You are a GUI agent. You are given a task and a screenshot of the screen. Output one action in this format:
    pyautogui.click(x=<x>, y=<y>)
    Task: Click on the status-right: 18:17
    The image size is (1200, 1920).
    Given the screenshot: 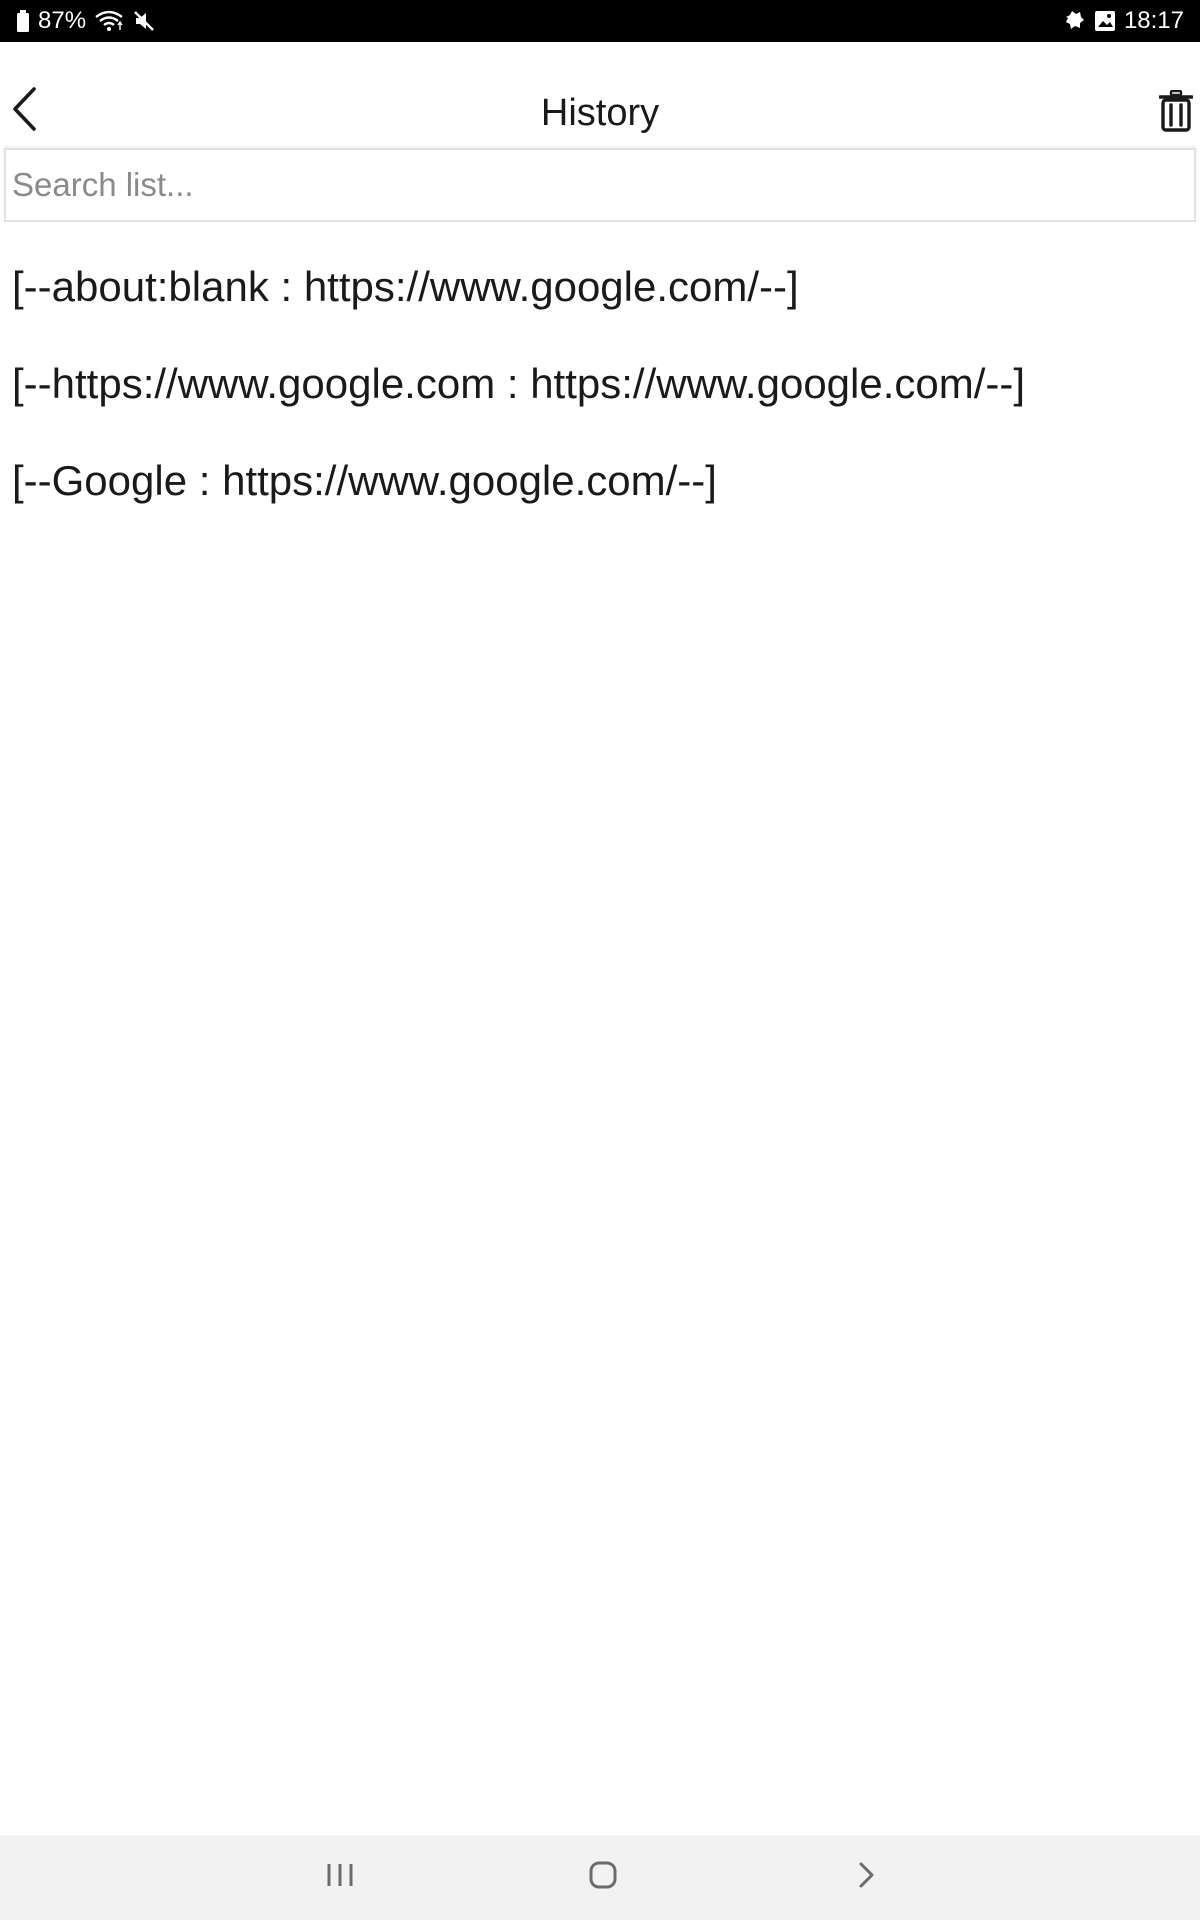 What is the action you would take?
    pyautogui.click(x=1123, y=21)
    